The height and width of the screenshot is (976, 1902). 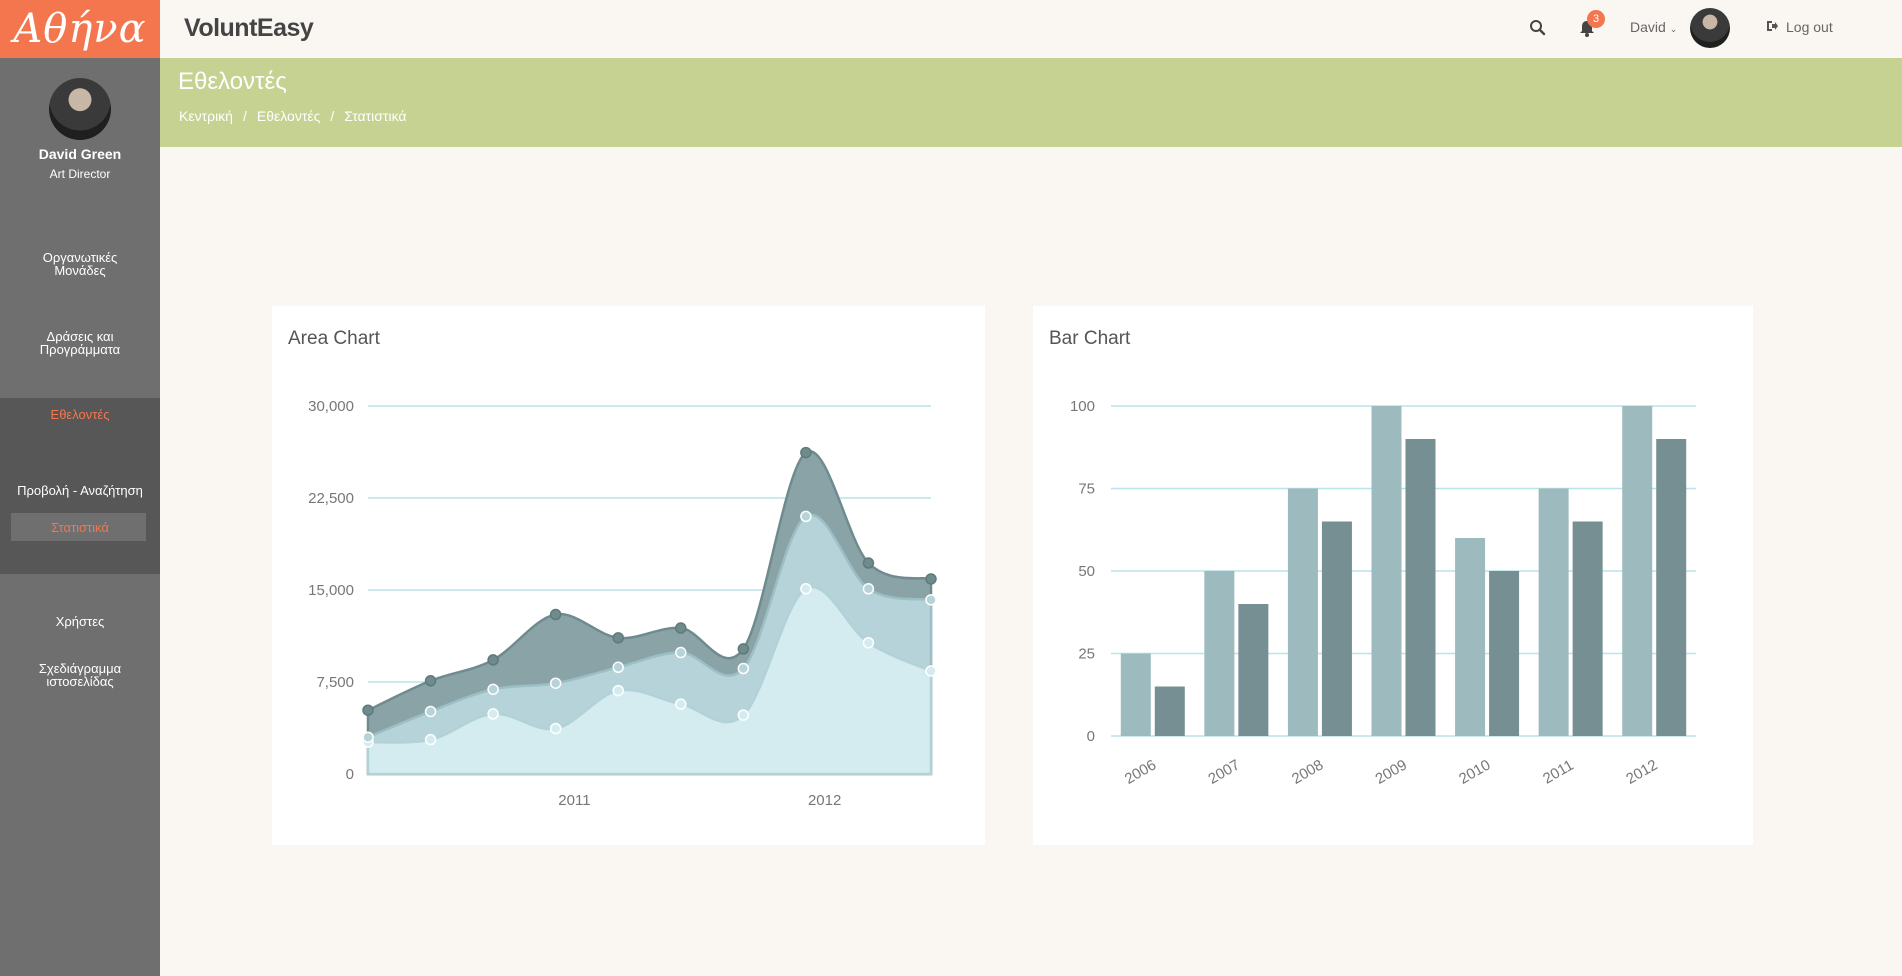 I want to click on notification-badge: 3, so click(x=1596, y=19).